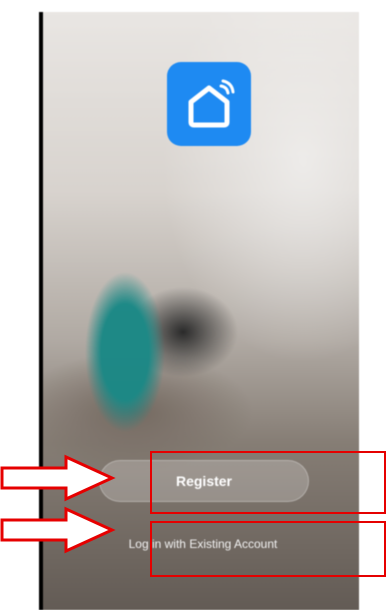 The image size is (388, 610). What do you see at coordinates (211, 103) in the screenshot?
I see `smart-home-wifi-icon` at bounding box center [211, 103].